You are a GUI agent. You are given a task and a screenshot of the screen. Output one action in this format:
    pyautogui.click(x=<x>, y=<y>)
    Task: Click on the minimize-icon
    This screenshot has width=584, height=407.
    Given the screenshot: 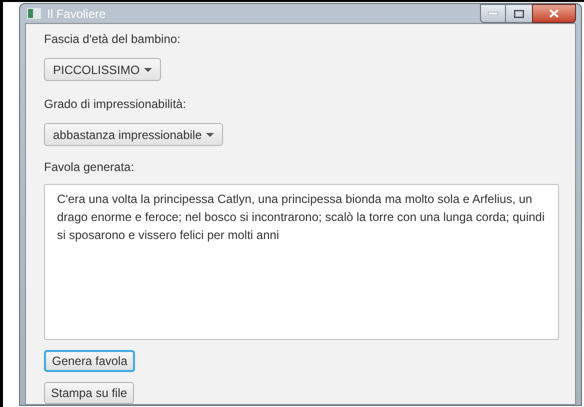 What is the action you would take?
    pyautogui.click(x=493, y=13)
    